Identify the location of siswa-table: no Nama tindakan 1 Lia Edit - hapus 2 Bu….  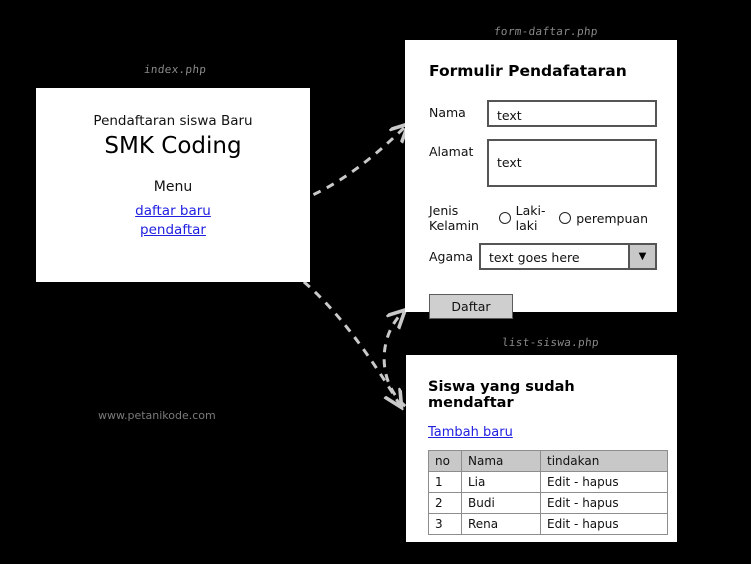
(548, 492).